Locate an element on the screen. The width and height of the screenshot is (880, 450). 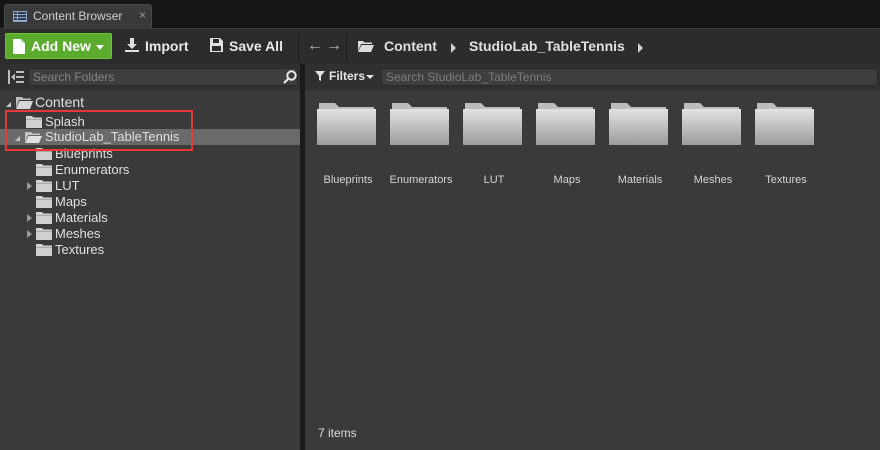
asset-search-input is located at coordinates (629, 77).